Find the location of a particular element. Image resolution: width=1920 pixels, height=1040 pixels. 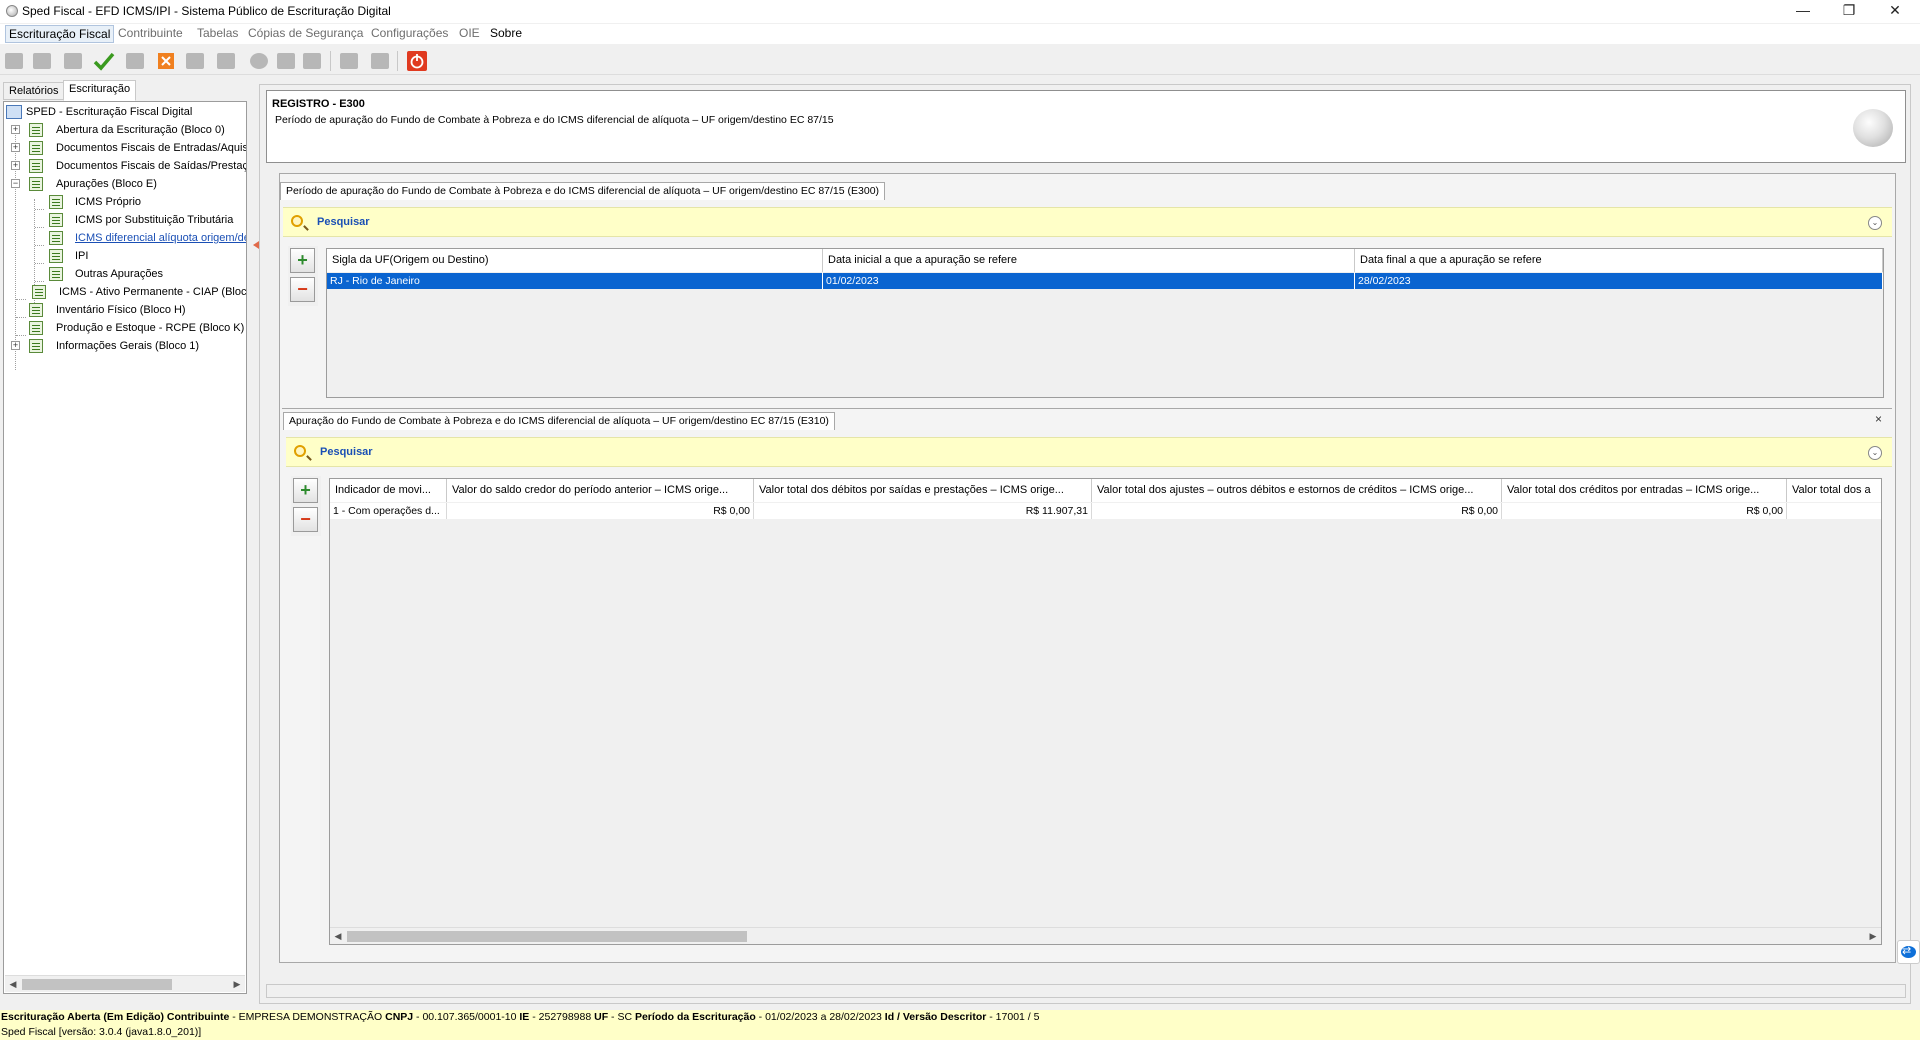

power-icon is located at coordinates (417, 61).